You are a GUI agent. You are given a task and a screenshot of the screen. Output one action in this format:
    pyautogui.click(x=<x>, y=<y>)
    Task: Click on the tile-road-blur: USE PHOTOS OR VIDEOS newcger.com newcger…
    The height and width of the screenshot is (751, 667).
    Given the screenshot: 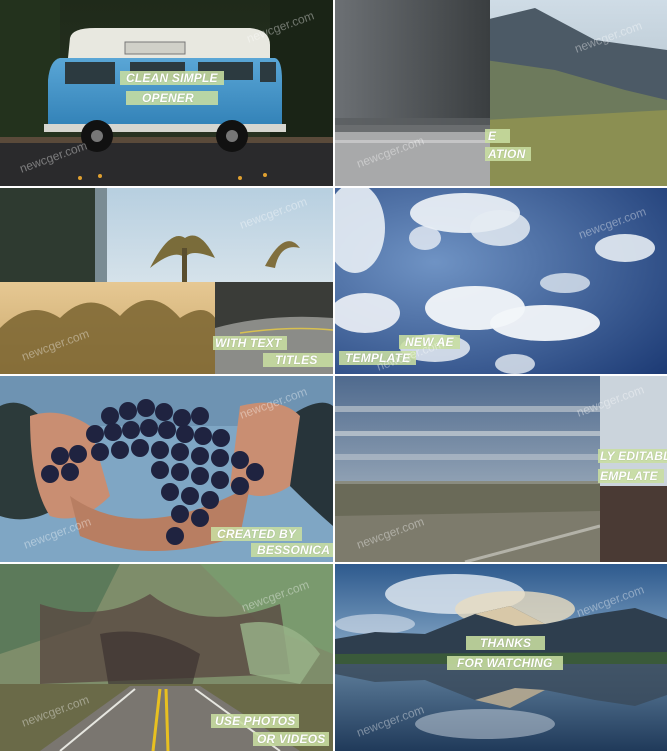 What is the action you would take?
    pyautogui.click(x=166, y=657)
    